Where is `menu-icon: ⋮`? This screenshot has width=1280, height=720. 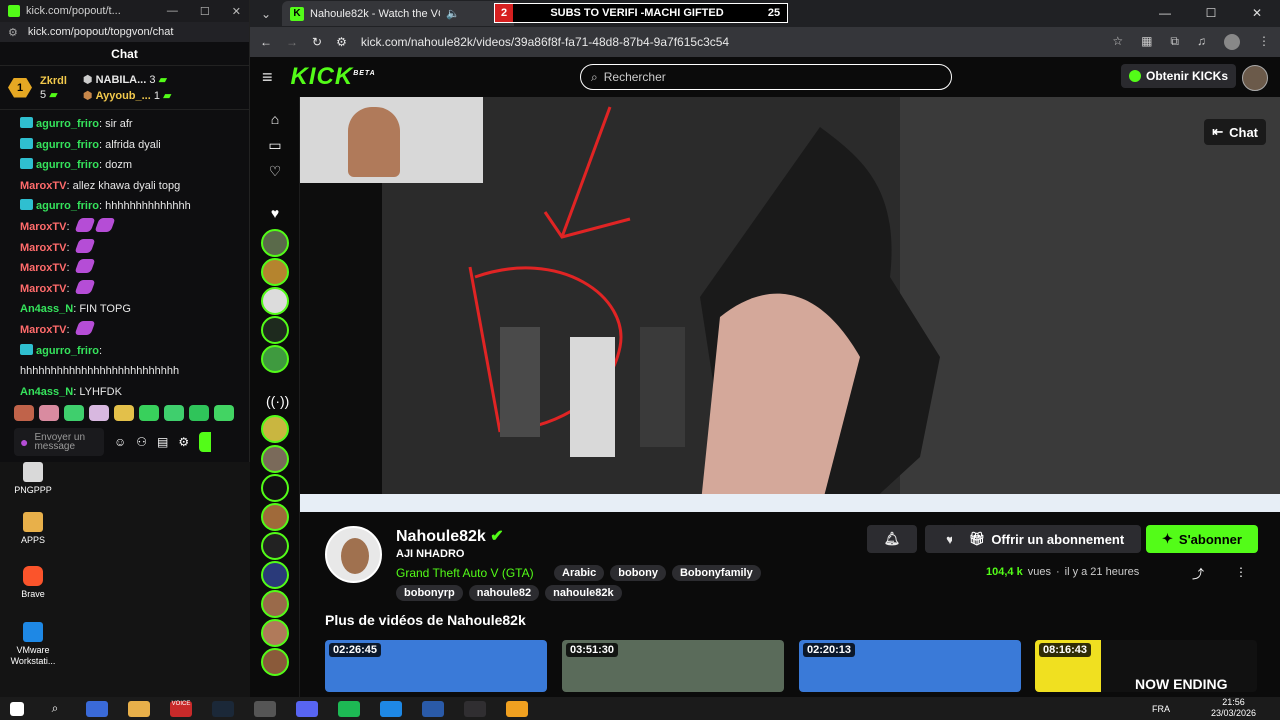
menu-icon: ⋮ is located at coordinates (1264, 42).